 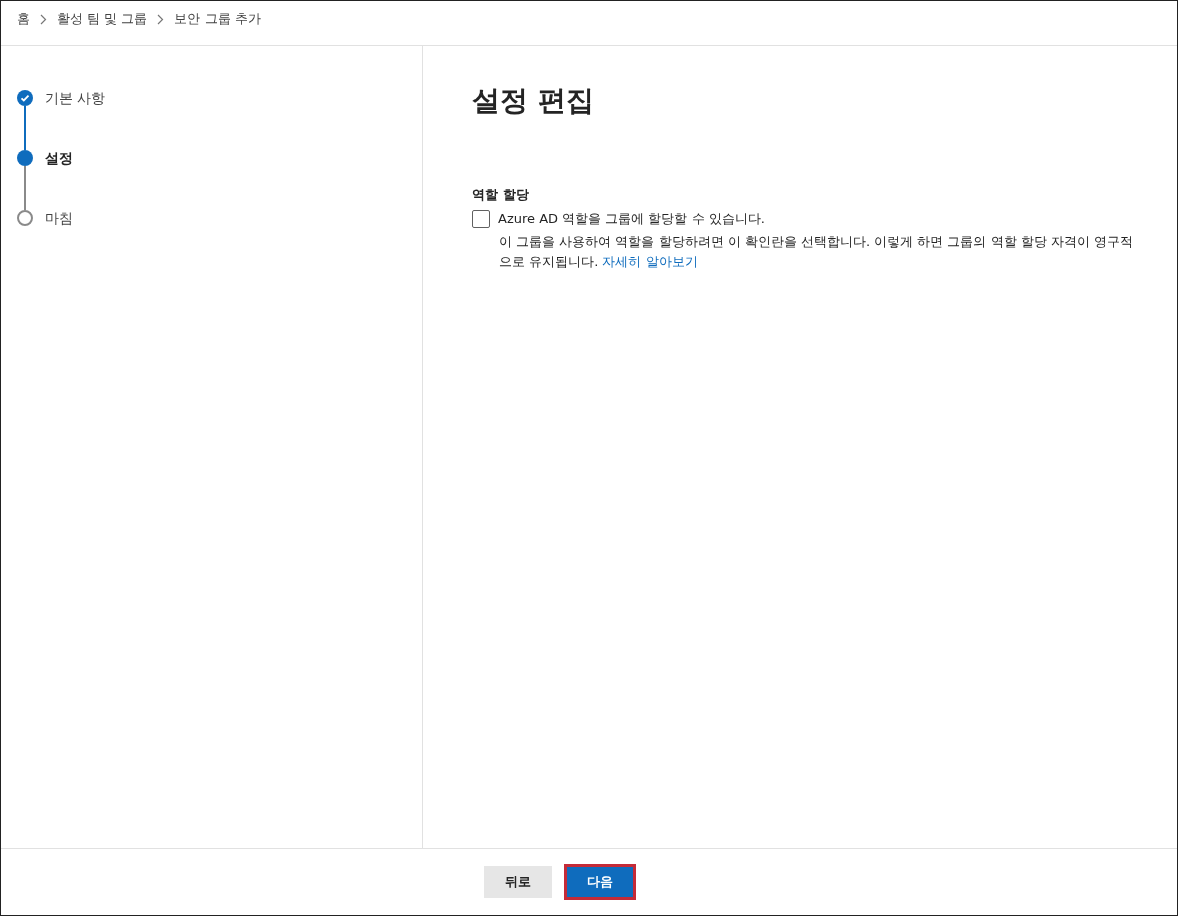 What do you see at coordinates (23, 19) in the screenshot?
I see `breadcrumb-link: 홈` at bounding box center [23, 19].